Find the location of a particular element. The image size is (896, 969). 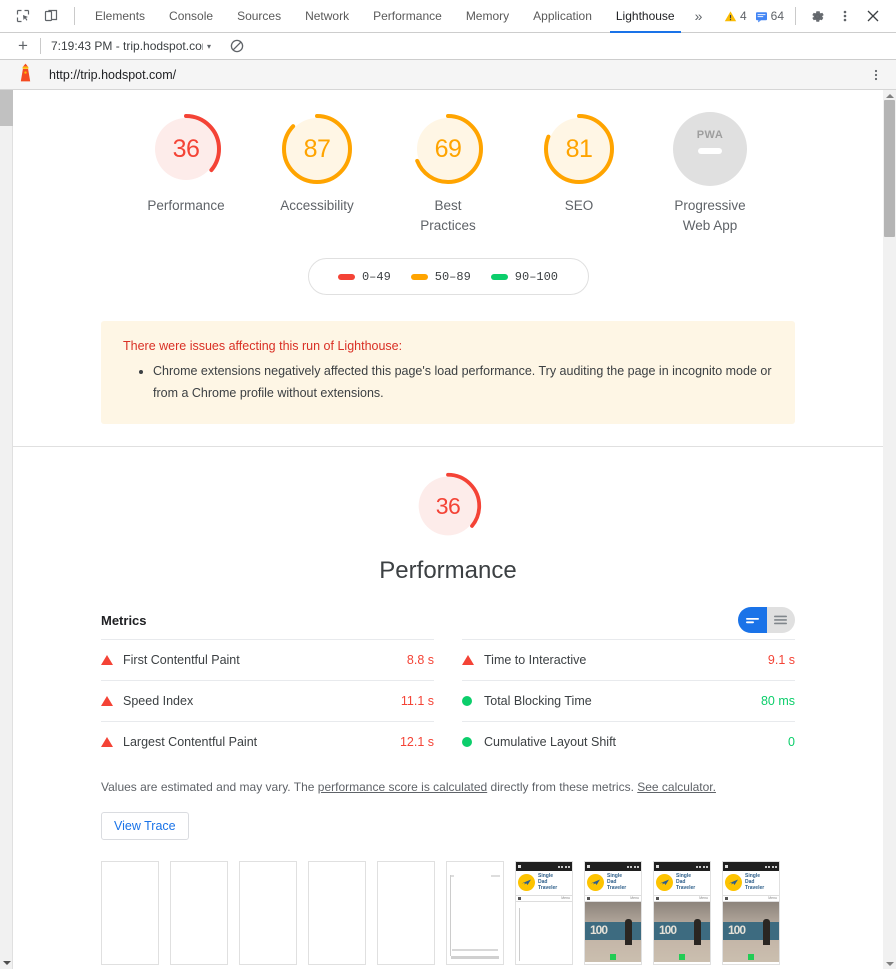

tab-performance: Performance is located at coordinates (407, 16).